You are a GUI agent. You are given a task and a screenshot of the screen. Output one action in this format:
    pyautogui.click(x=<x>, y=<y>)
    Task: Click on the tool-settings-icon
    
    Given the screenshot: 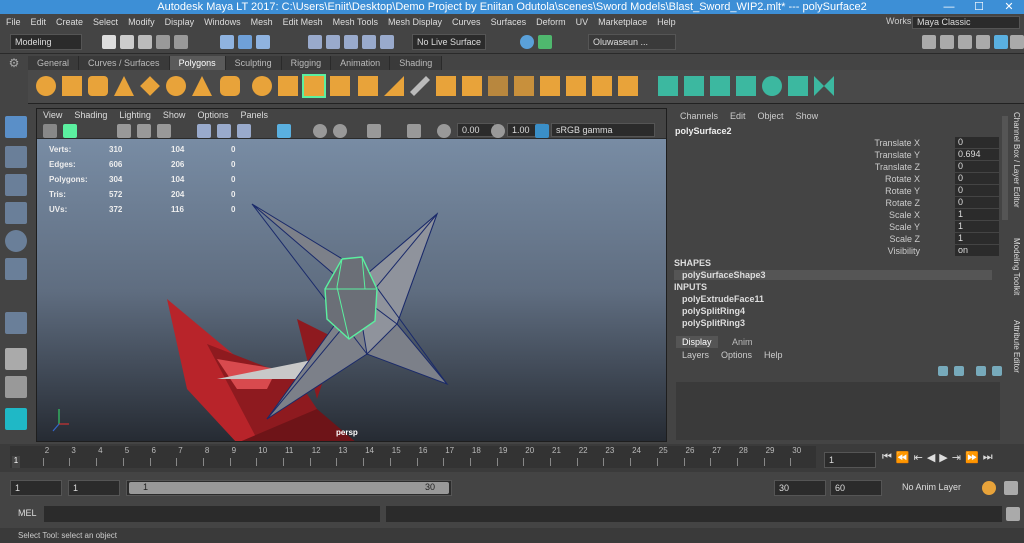 What is the action you would take?
    pyautogui.click(x=965, y=42)
    